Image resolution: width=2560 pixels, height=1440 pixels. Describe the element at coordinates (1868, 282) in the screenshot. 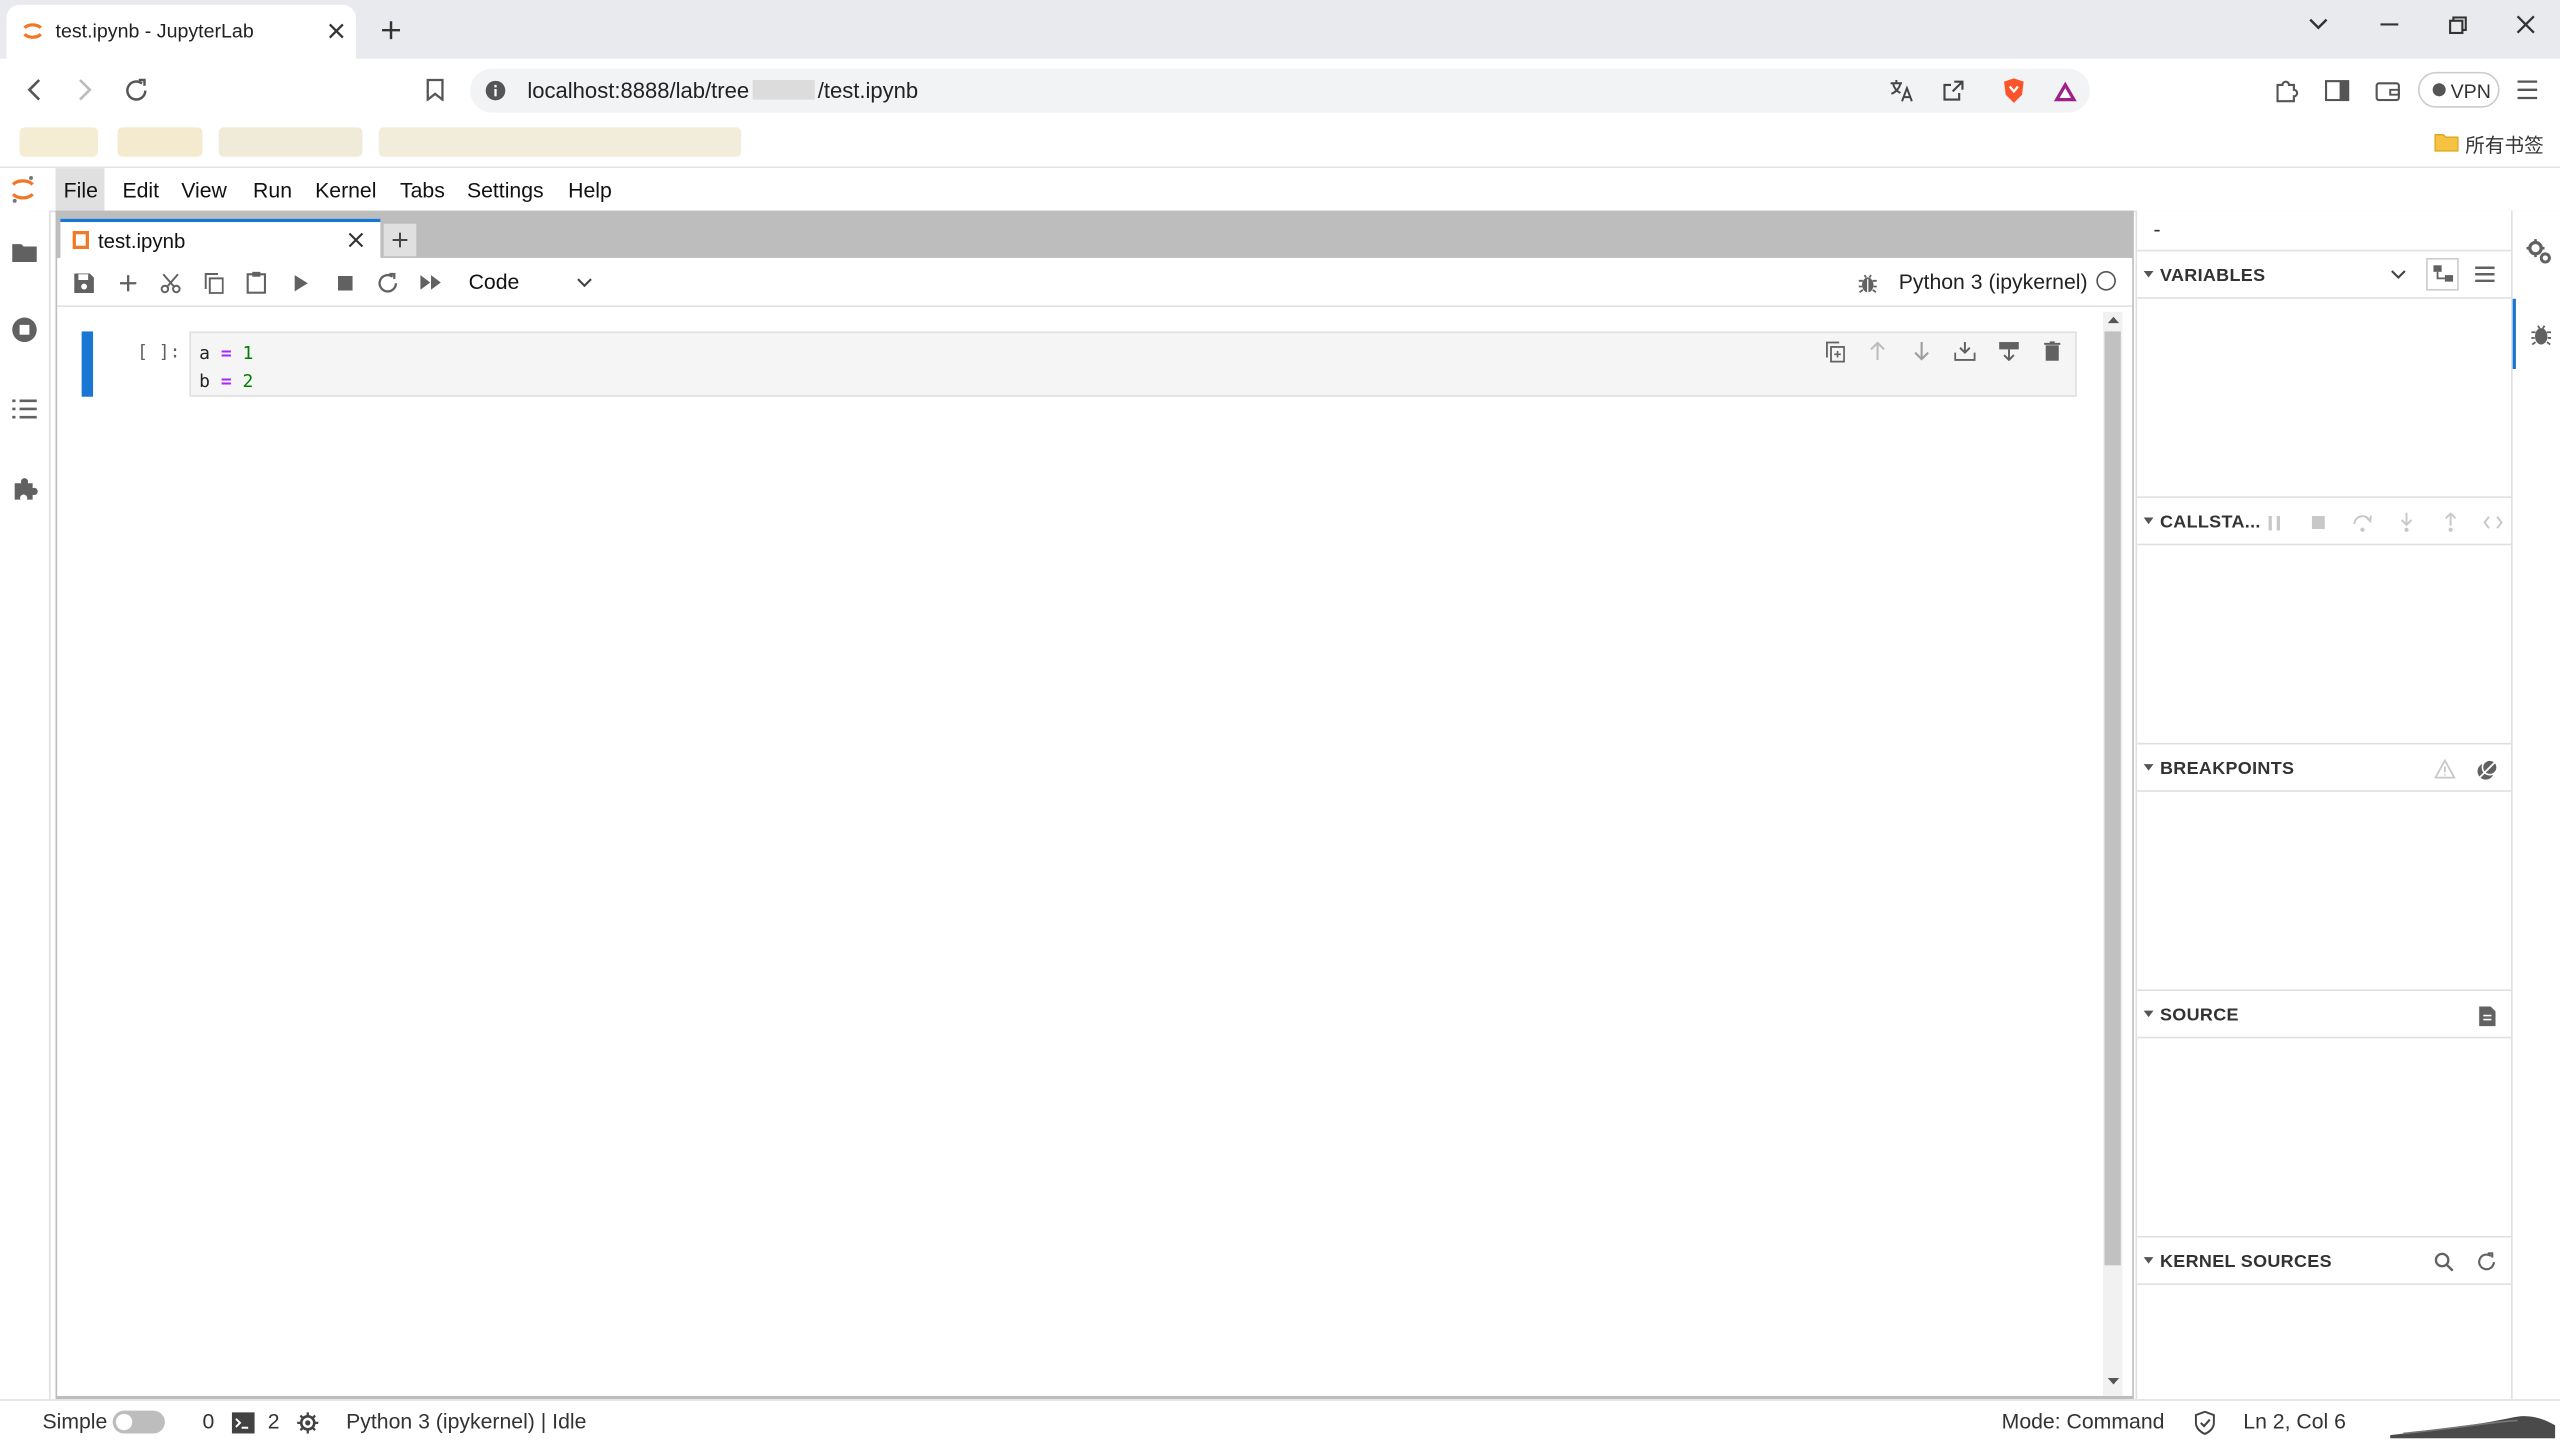

I see `debugger-bug-icon` at that location.